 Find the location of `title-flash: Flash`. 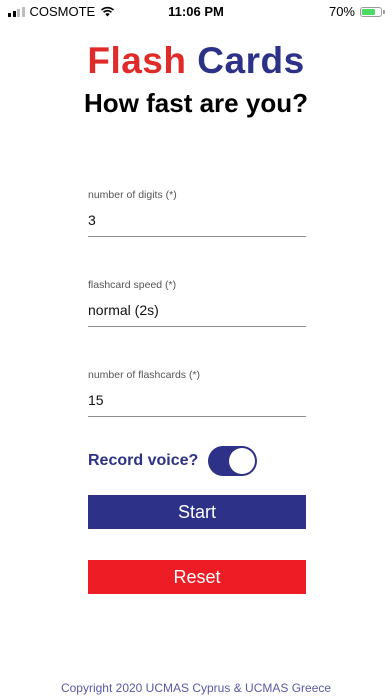

title-flash: Flash is located at coordinates (137, 60).